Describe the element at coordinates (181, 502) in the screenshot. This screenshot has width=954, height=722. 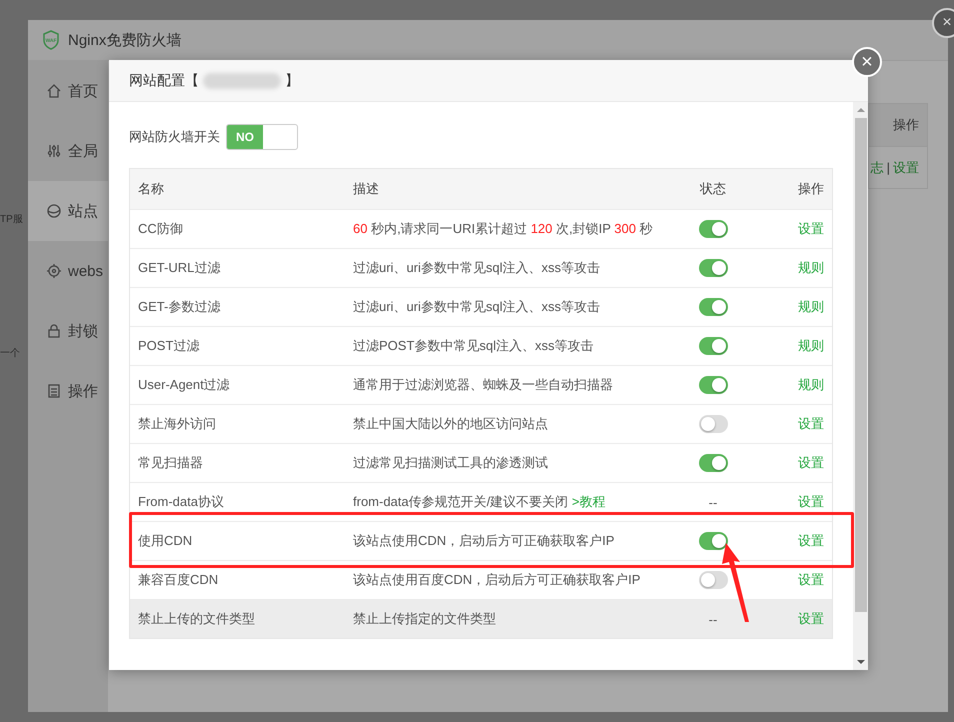
I see `table-cell: From-data协议` at that location.